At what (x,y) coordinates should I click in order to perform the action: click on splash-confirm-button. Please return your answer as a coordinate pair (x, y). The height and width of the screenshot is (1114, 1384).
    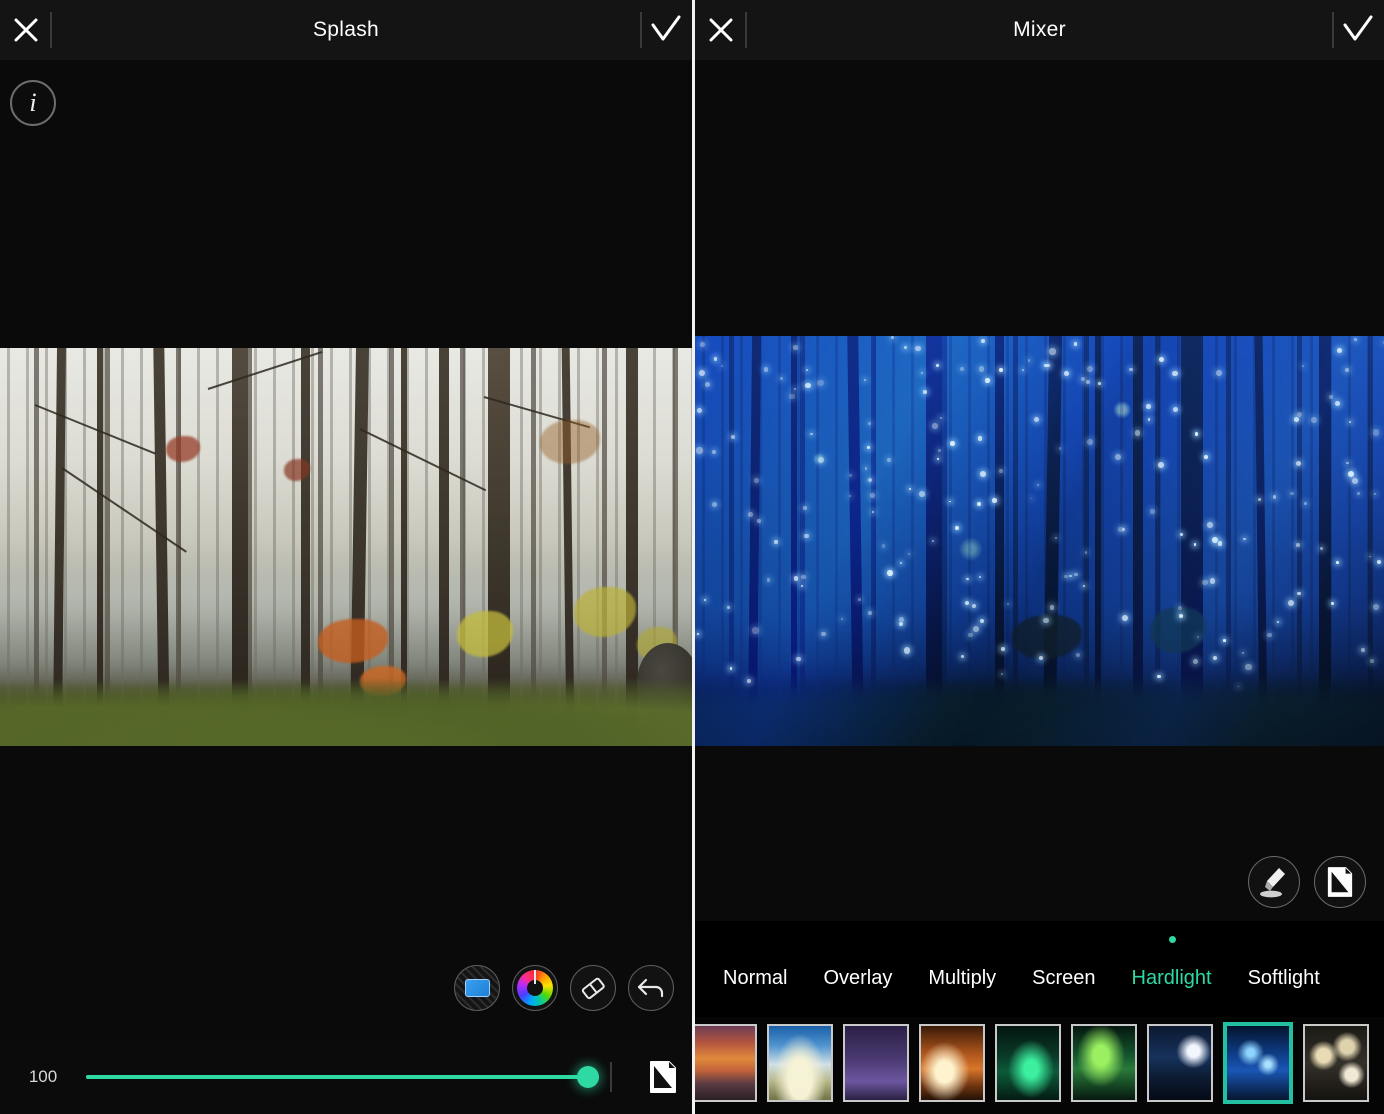
    Looking at the image, I should click on (666, 30).